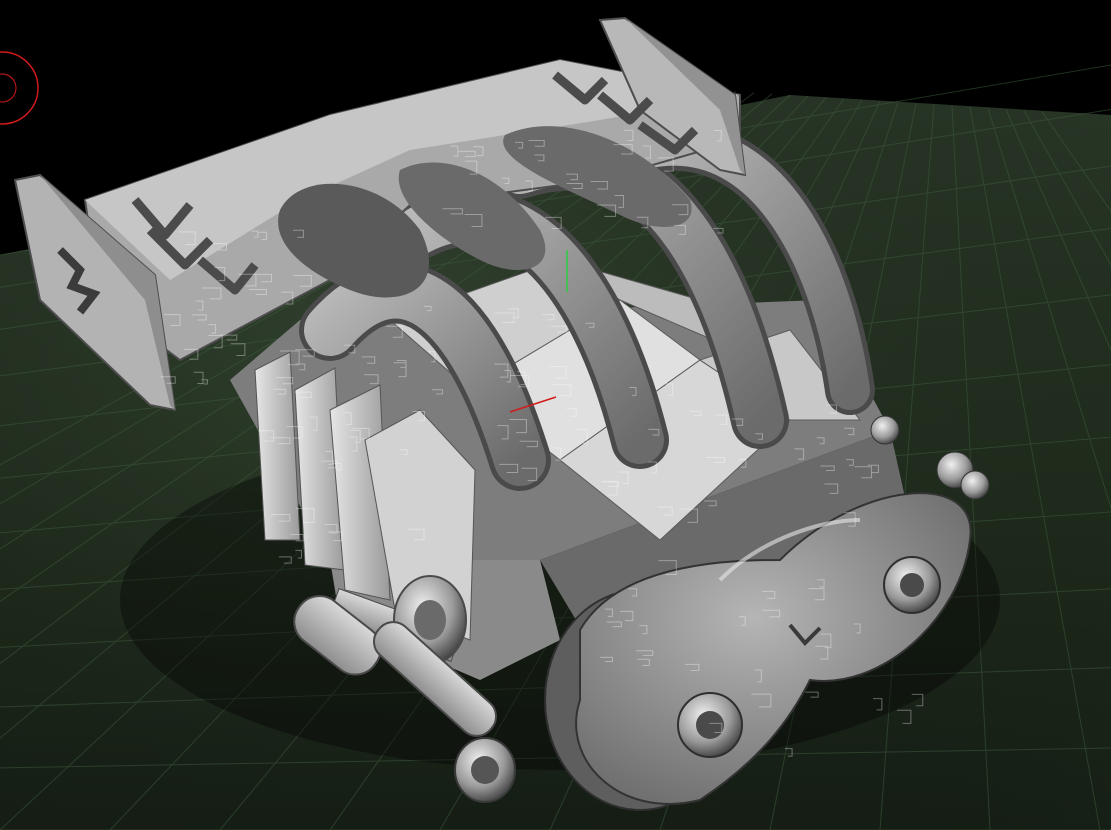 The image size is (1111, 830). I want to click on viewport-rotate-gizmo-icon, so click(19, 88).